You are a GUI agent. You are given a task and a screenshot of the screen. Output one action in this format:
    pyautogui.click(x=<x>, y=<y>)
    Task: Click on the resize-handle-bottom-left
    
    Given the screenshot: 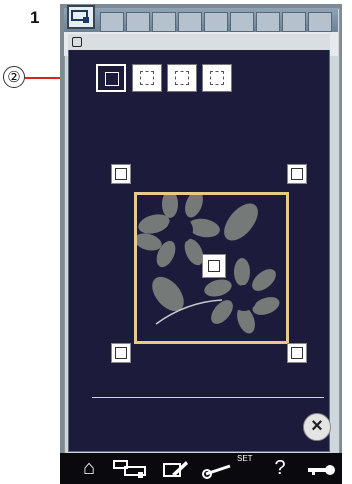 What is the action you would take?
    pyautogui.click(x=121, y=353)
    